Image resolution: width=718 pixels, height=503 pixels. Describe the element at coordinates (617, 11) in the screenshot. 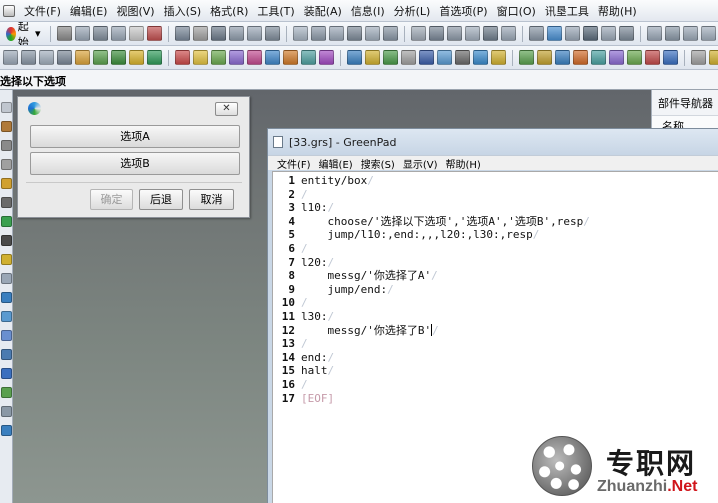

I see `menu-help: 帮助(H)` at that location.